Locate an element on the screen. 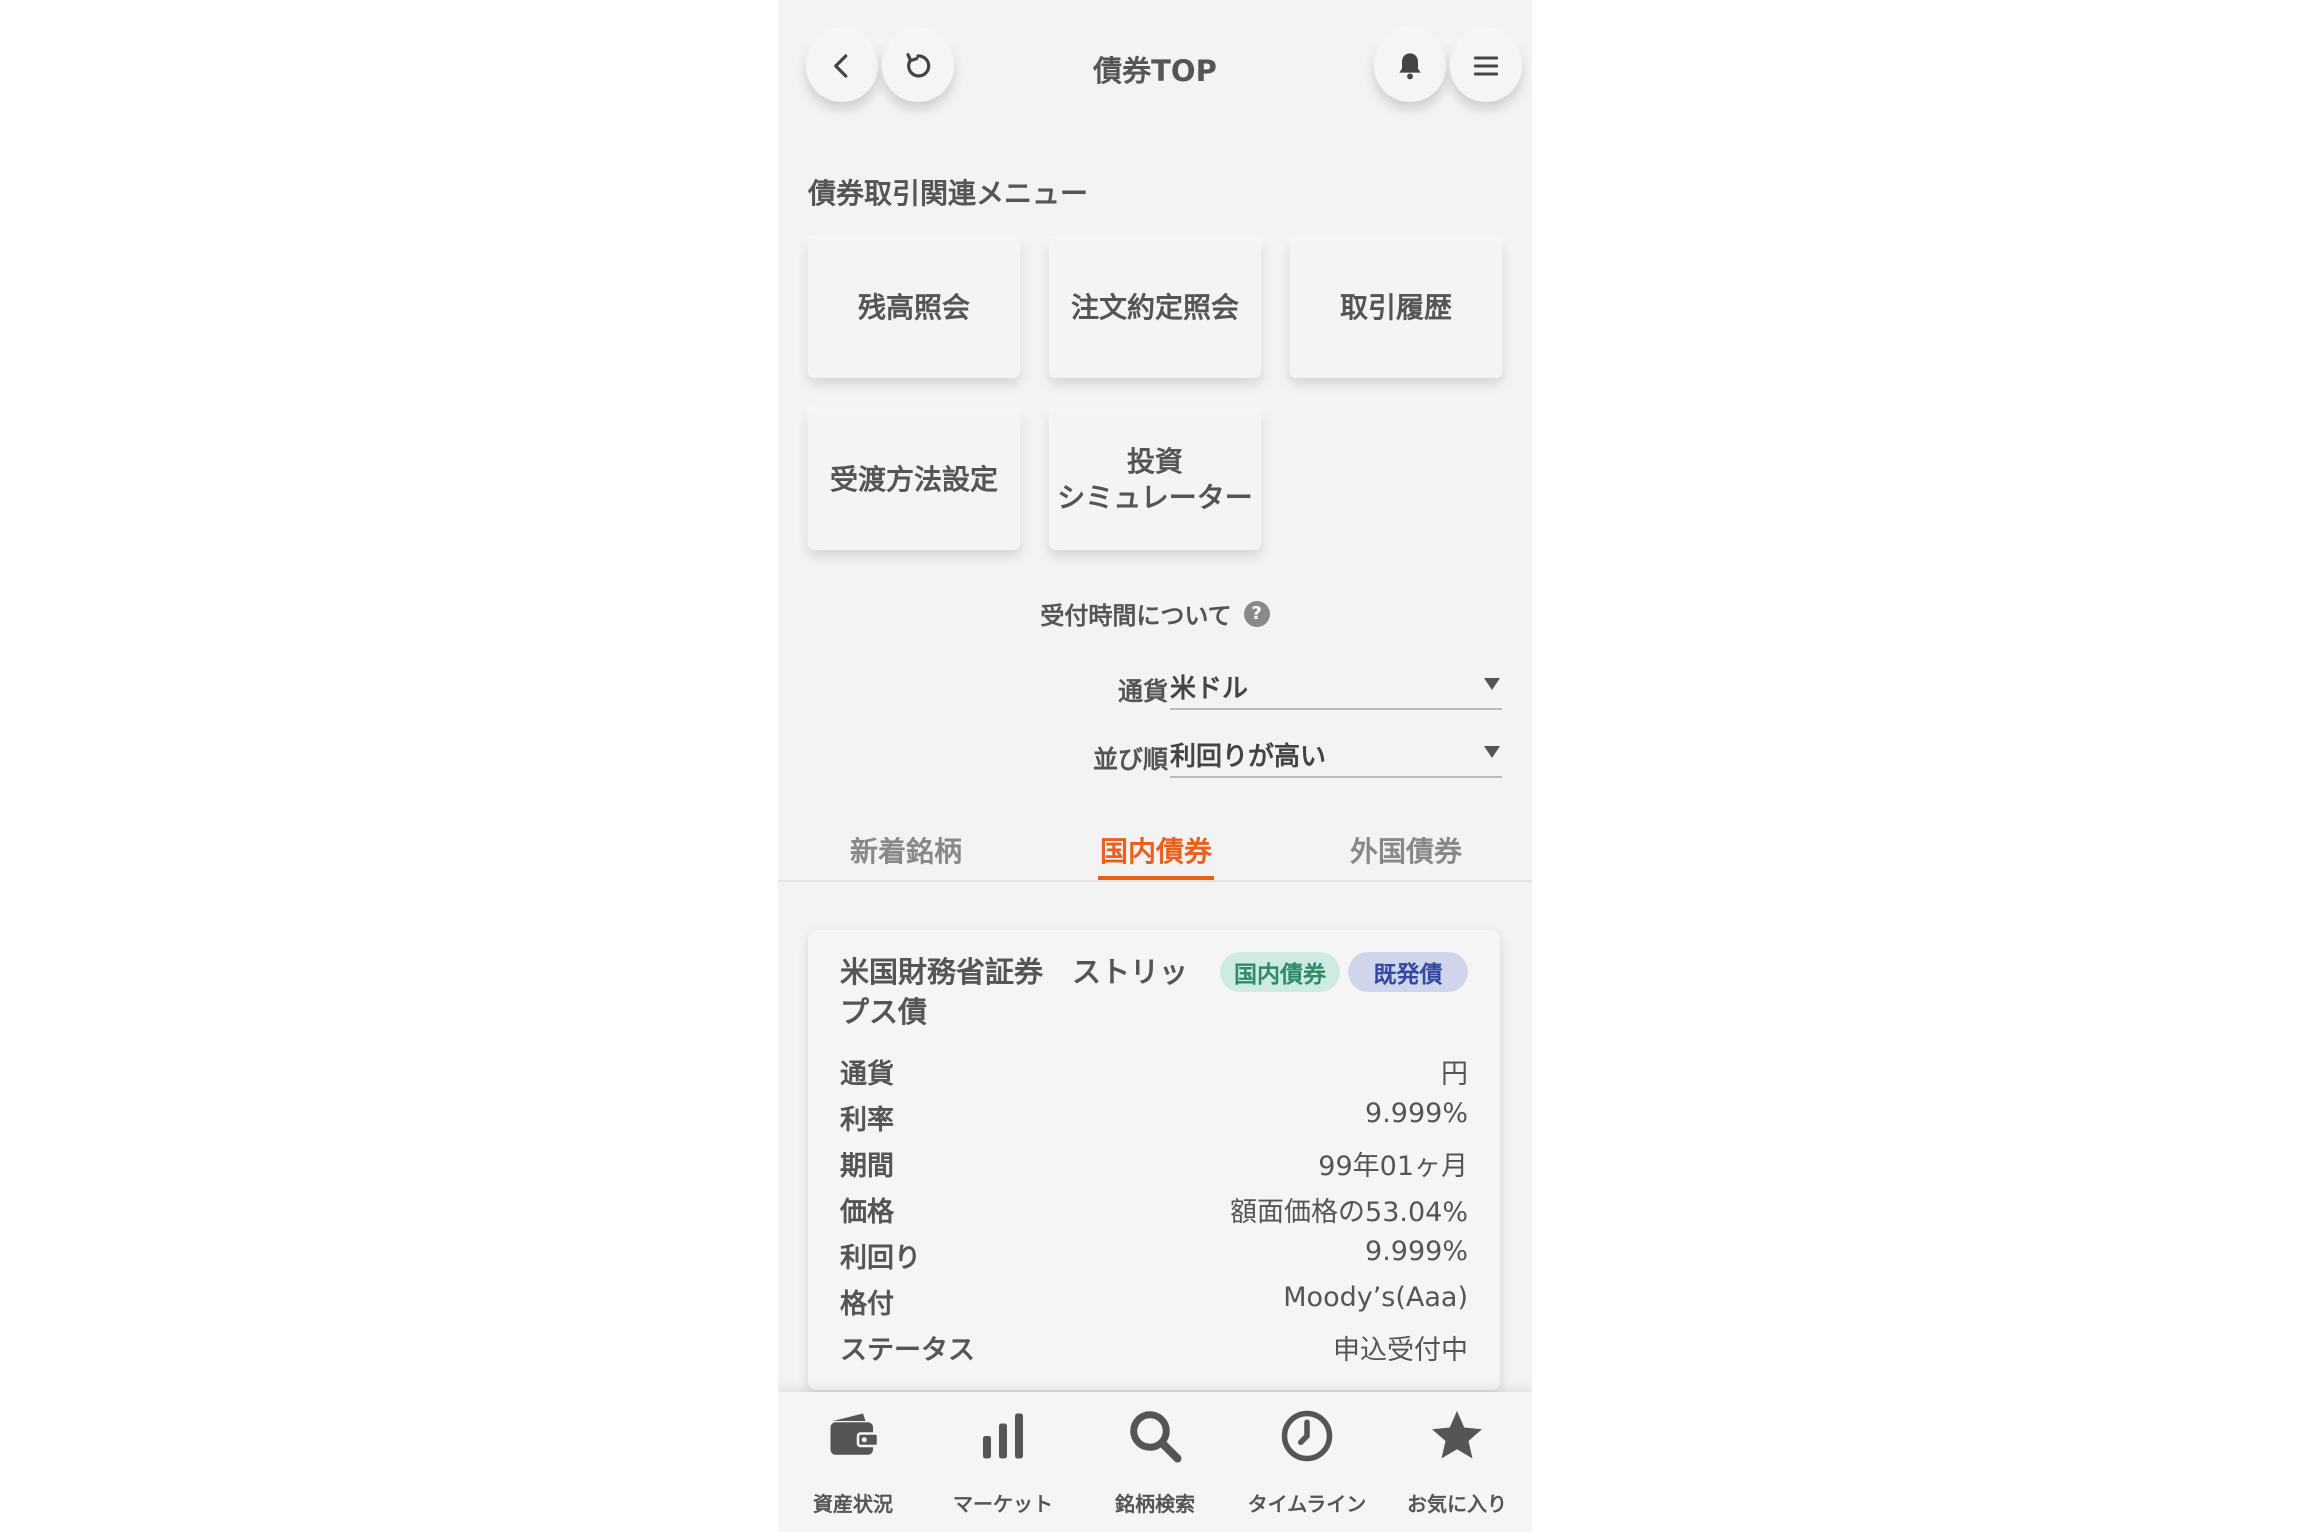 The height and width of the screenshot is (1532, 2298). nav-assets: 資産状況 is located at coordinates (853, 1462).